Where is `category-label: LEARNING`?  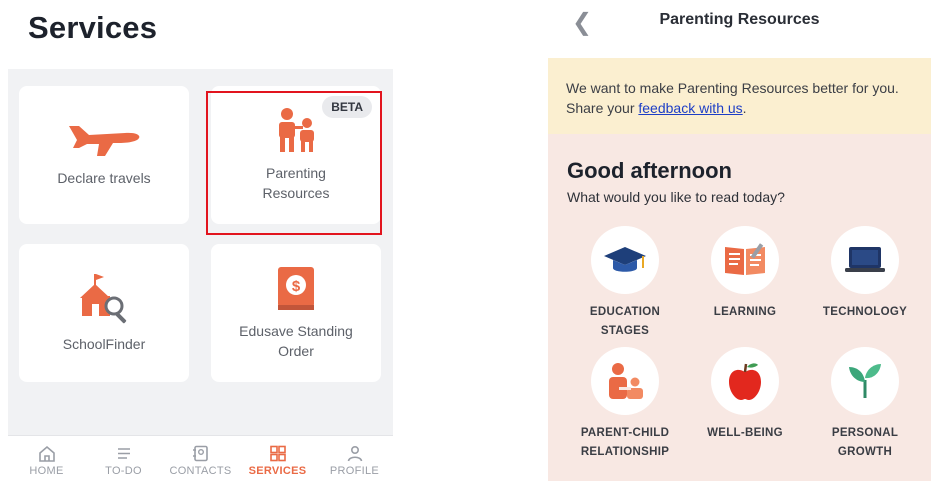 category-label: LEARNING is located at coordinates (745, 312).